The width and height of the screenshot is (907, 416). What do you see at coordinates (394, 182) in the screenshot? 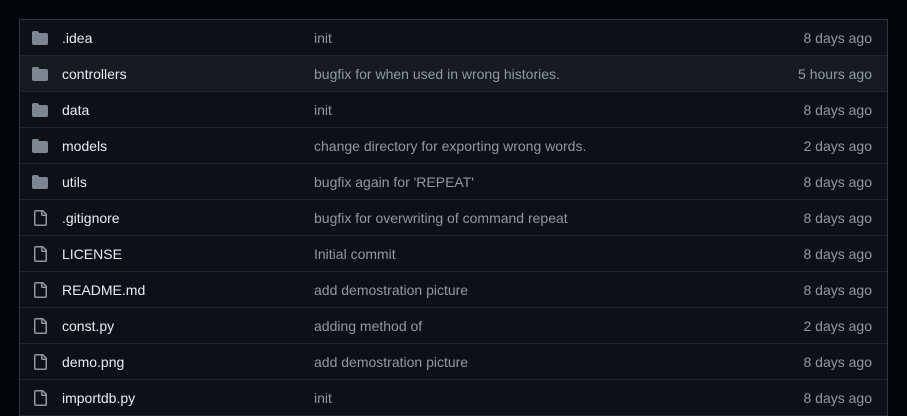
I see `commit-message-link: bugfix again for 'REPEAT'` at bounding box center [394, 182].